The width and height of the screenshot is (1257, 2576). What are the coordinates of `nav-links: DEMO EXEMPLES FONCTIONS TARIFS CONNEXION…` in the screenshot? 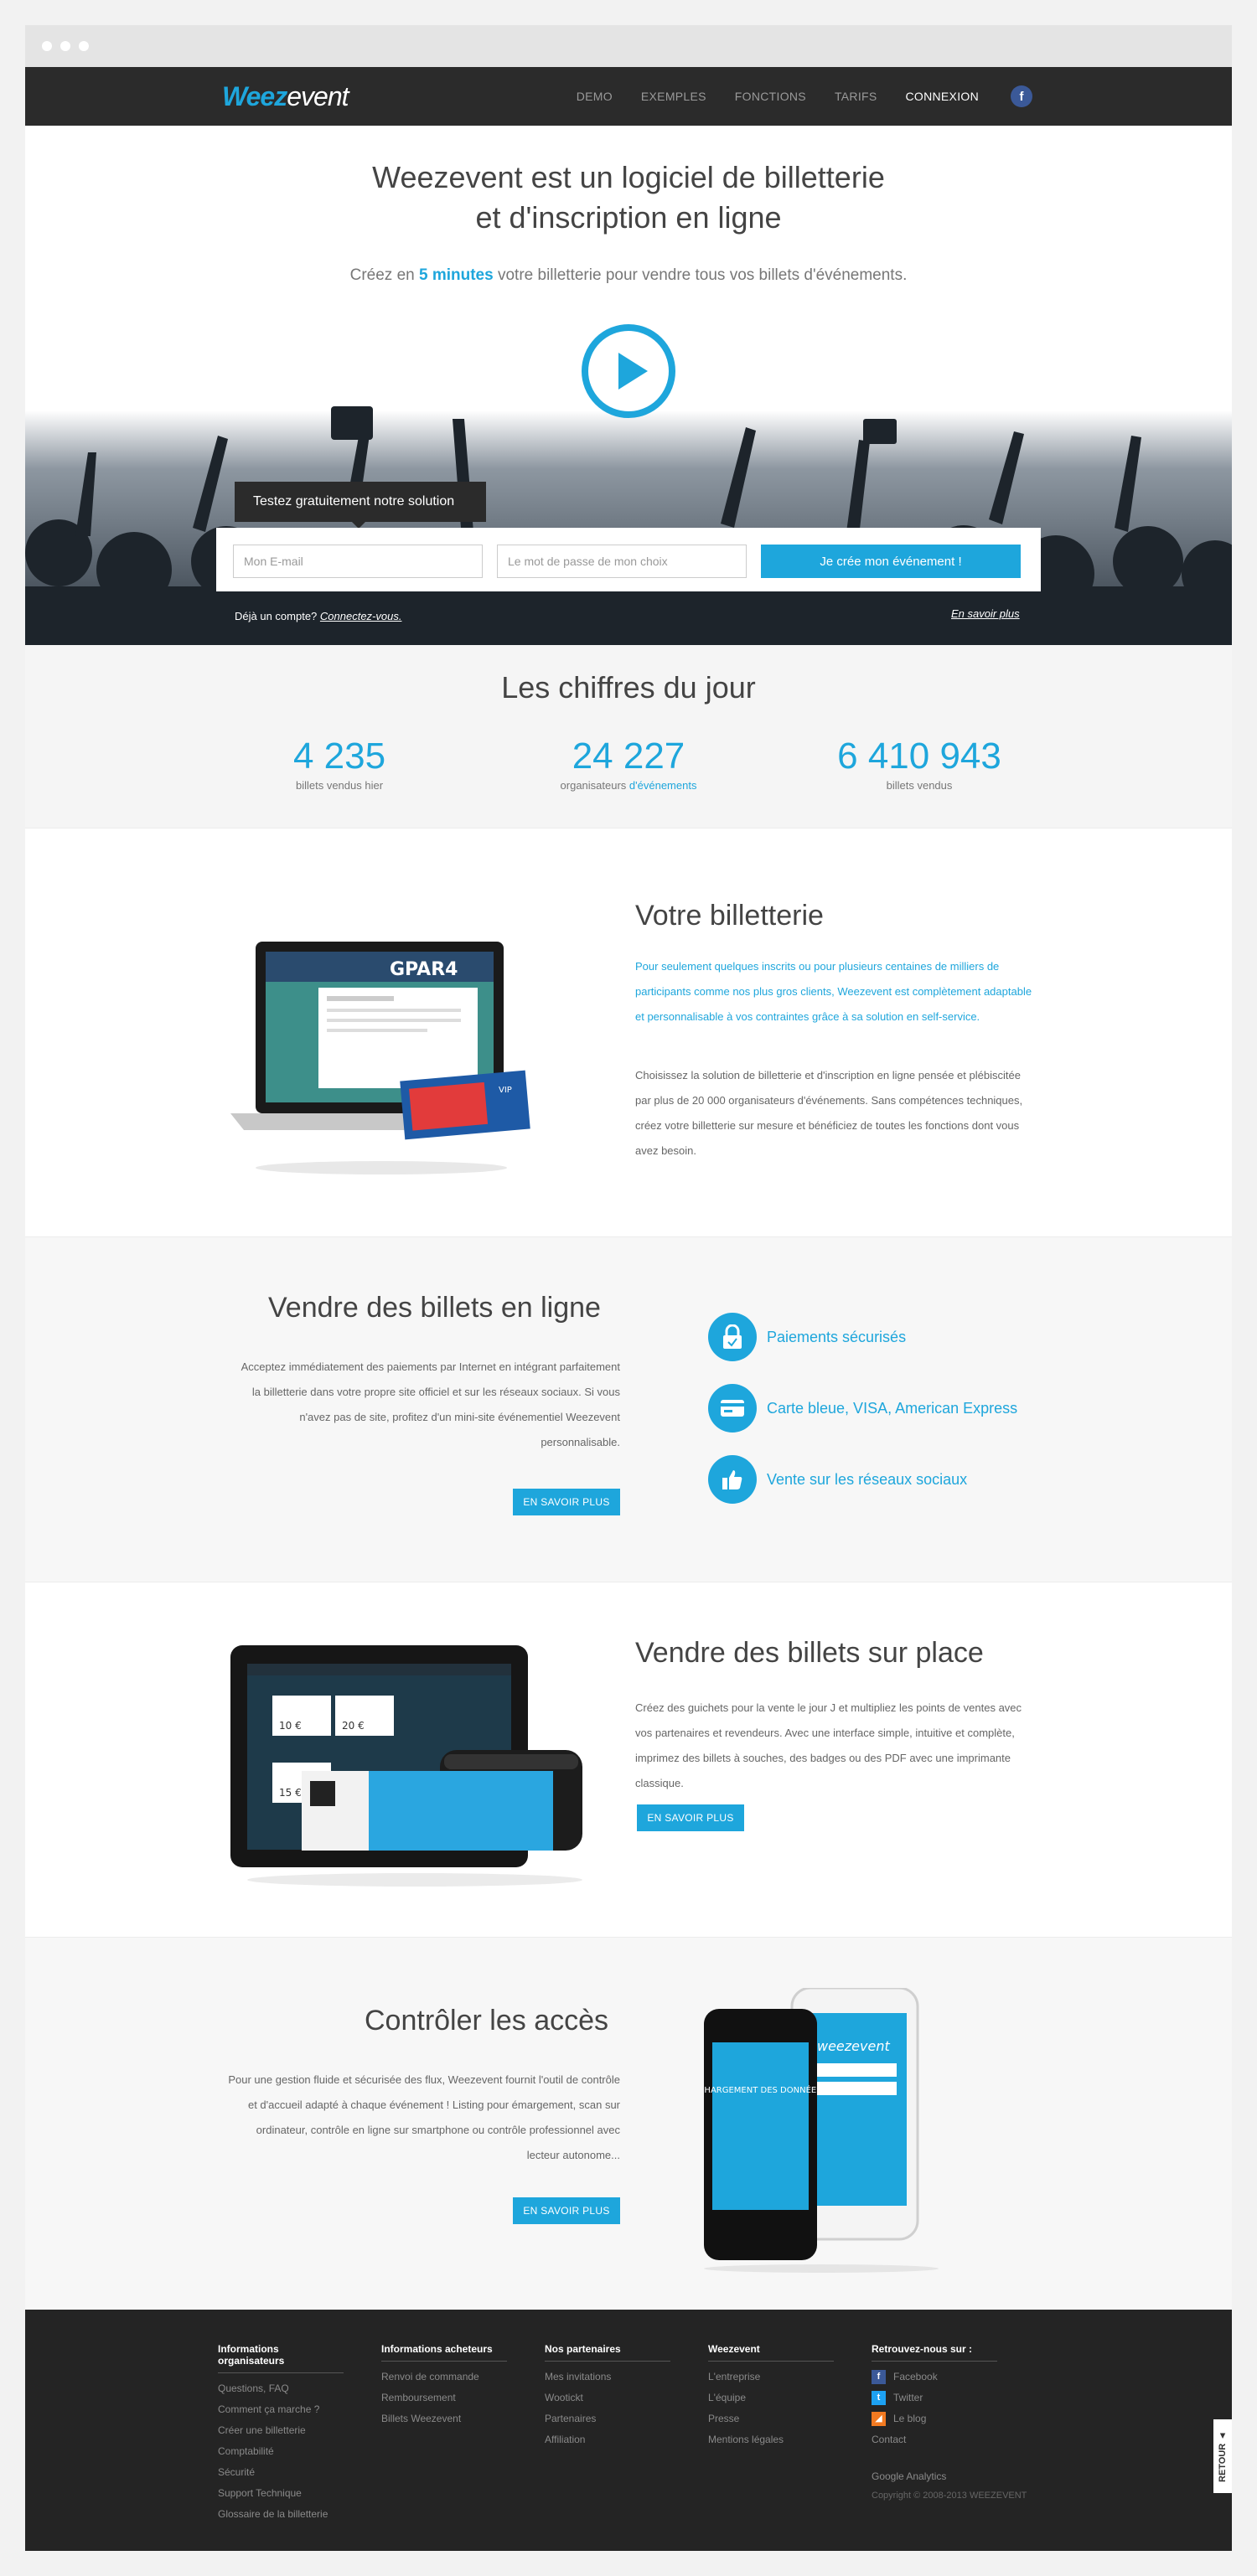 It's located at (790, 96).